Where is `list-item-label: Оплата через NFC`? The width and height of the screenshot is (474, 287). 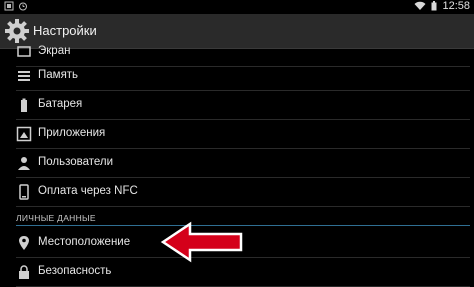
list-item-label: Оплата через NFC is located at coordinates (88, 191).